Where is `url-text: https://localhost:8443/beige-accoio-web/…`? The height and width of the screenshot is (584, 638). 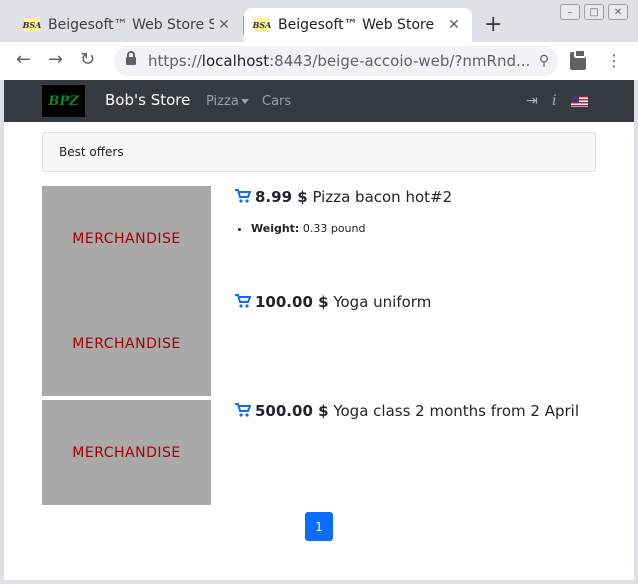 url-text: https://localhost:8443/beige-accoio-web/… is located at coordinates (339, 61).